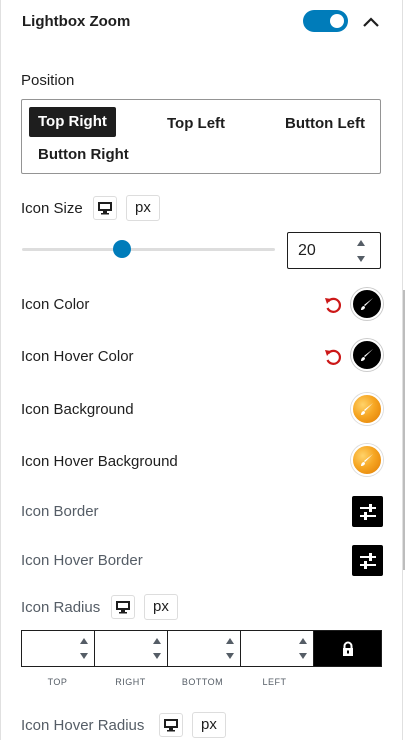 This screenshot has width=405, height=740. I want to click on icon-hover-background-label: Icon Hover Background, so click(99, 461).